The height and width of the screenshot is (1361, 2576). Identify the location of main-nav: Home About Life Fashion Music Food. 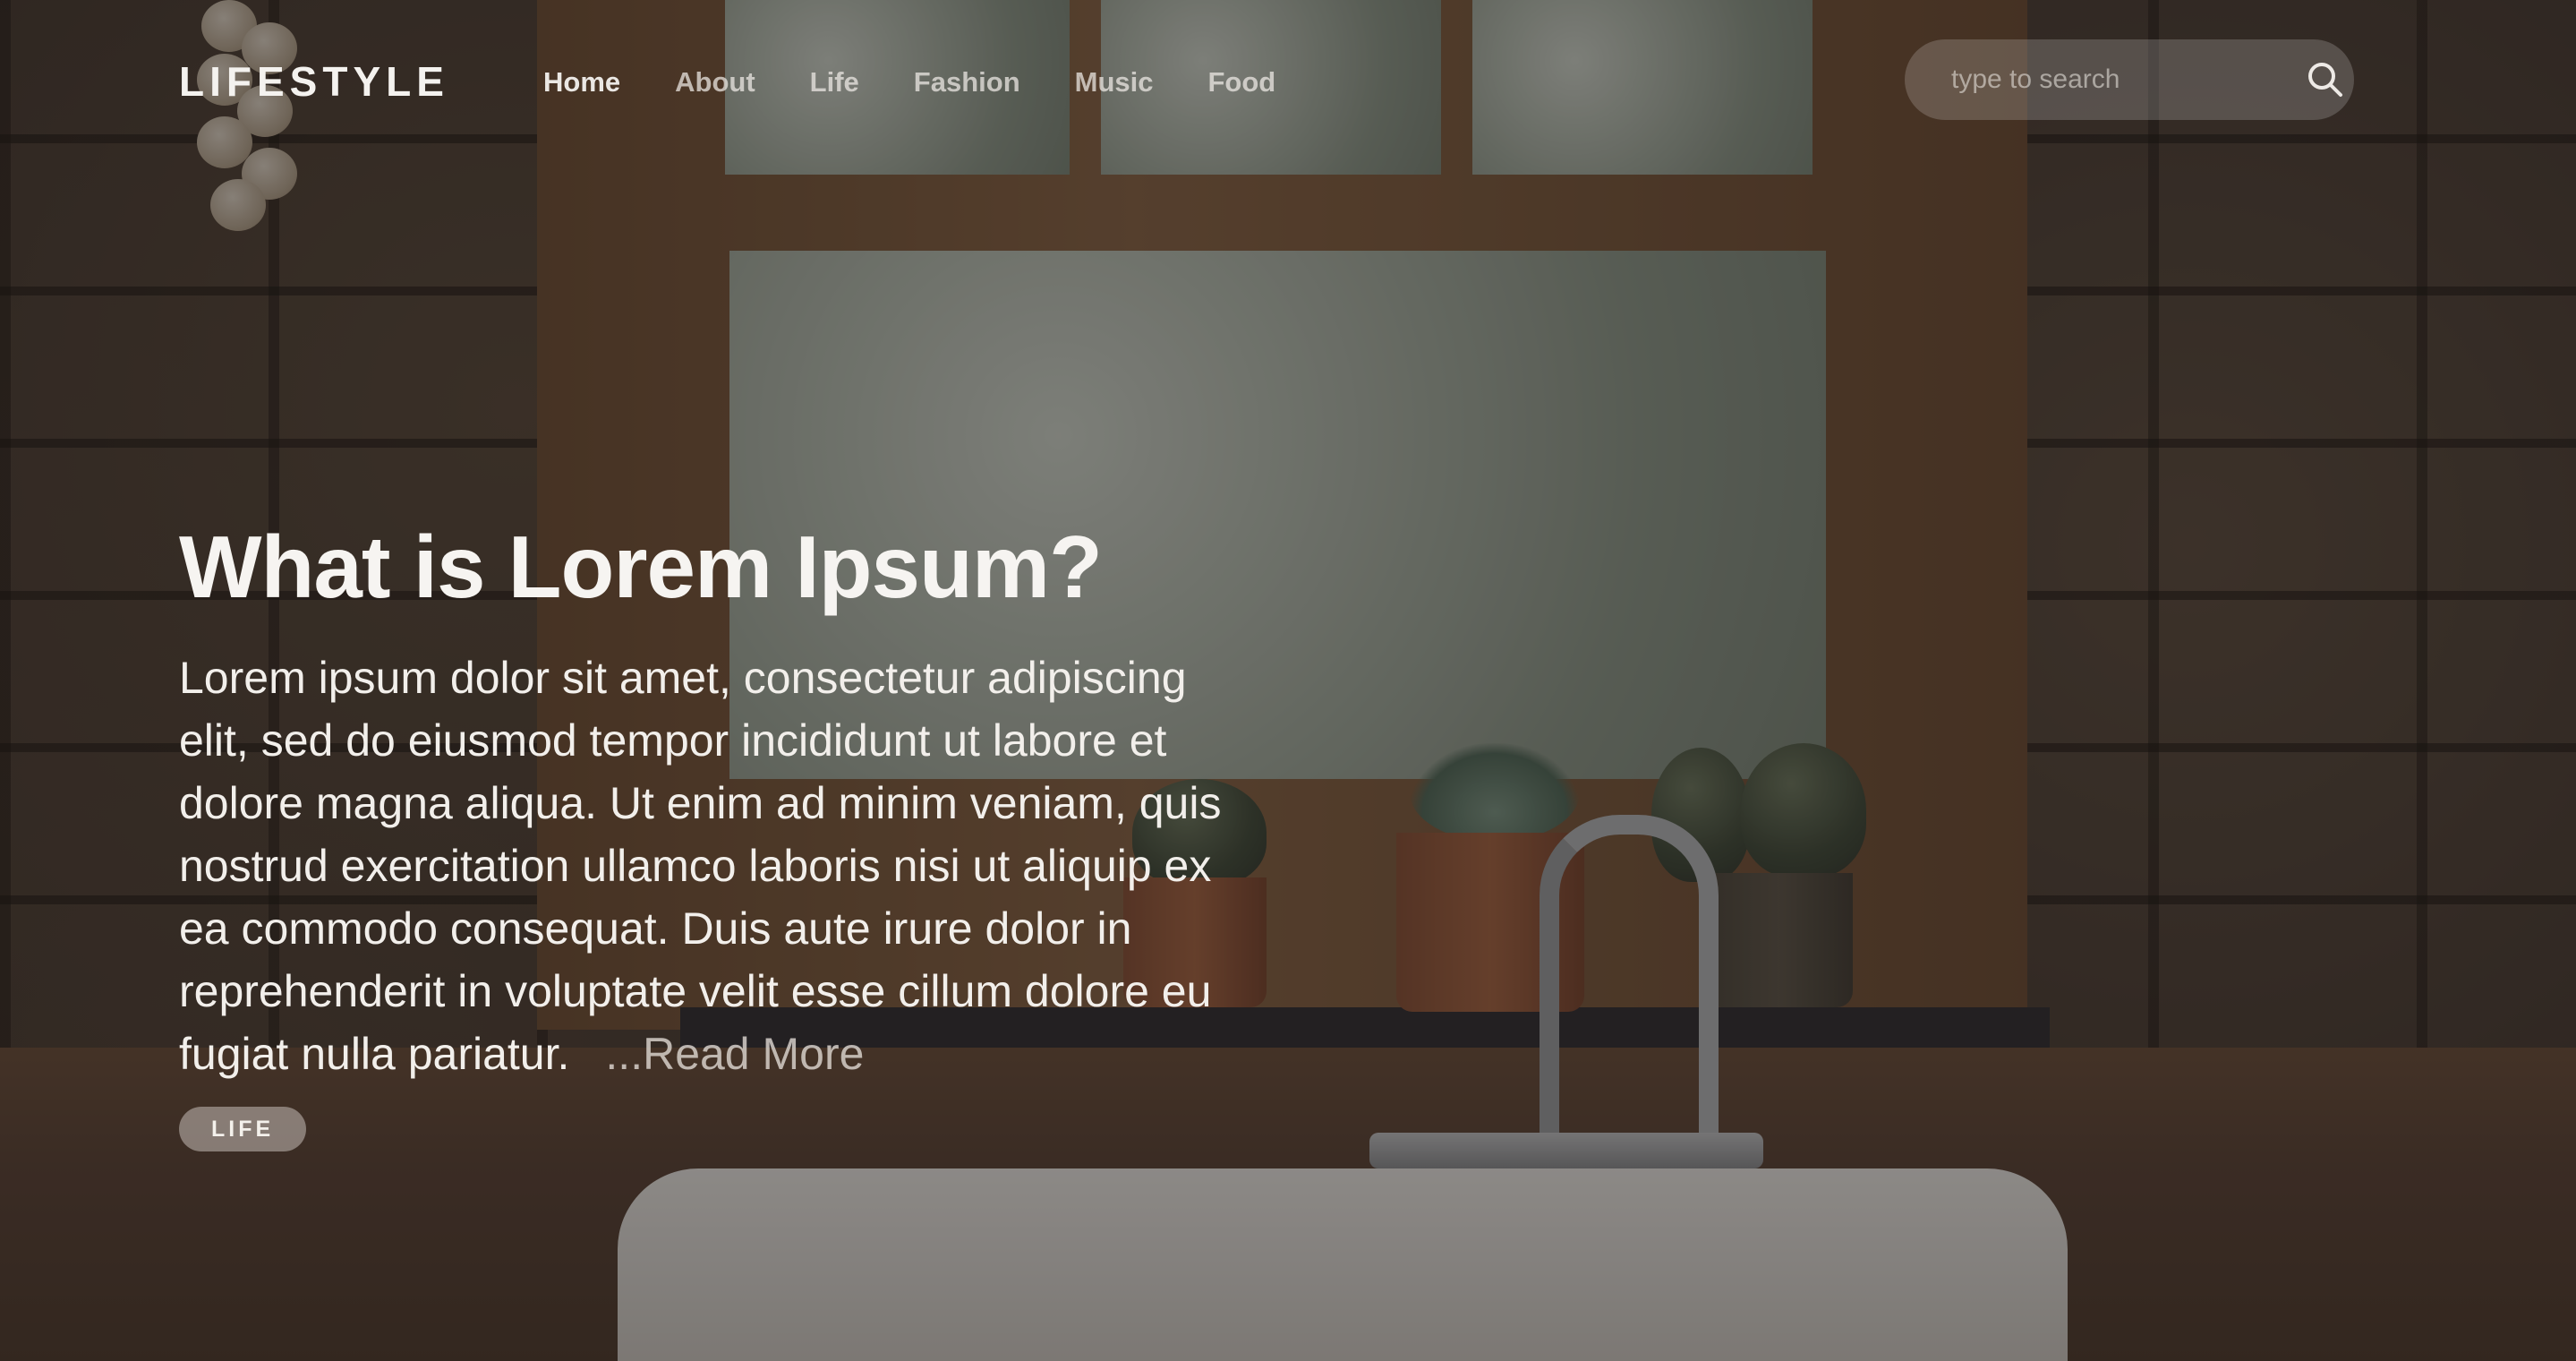
(936, 82).